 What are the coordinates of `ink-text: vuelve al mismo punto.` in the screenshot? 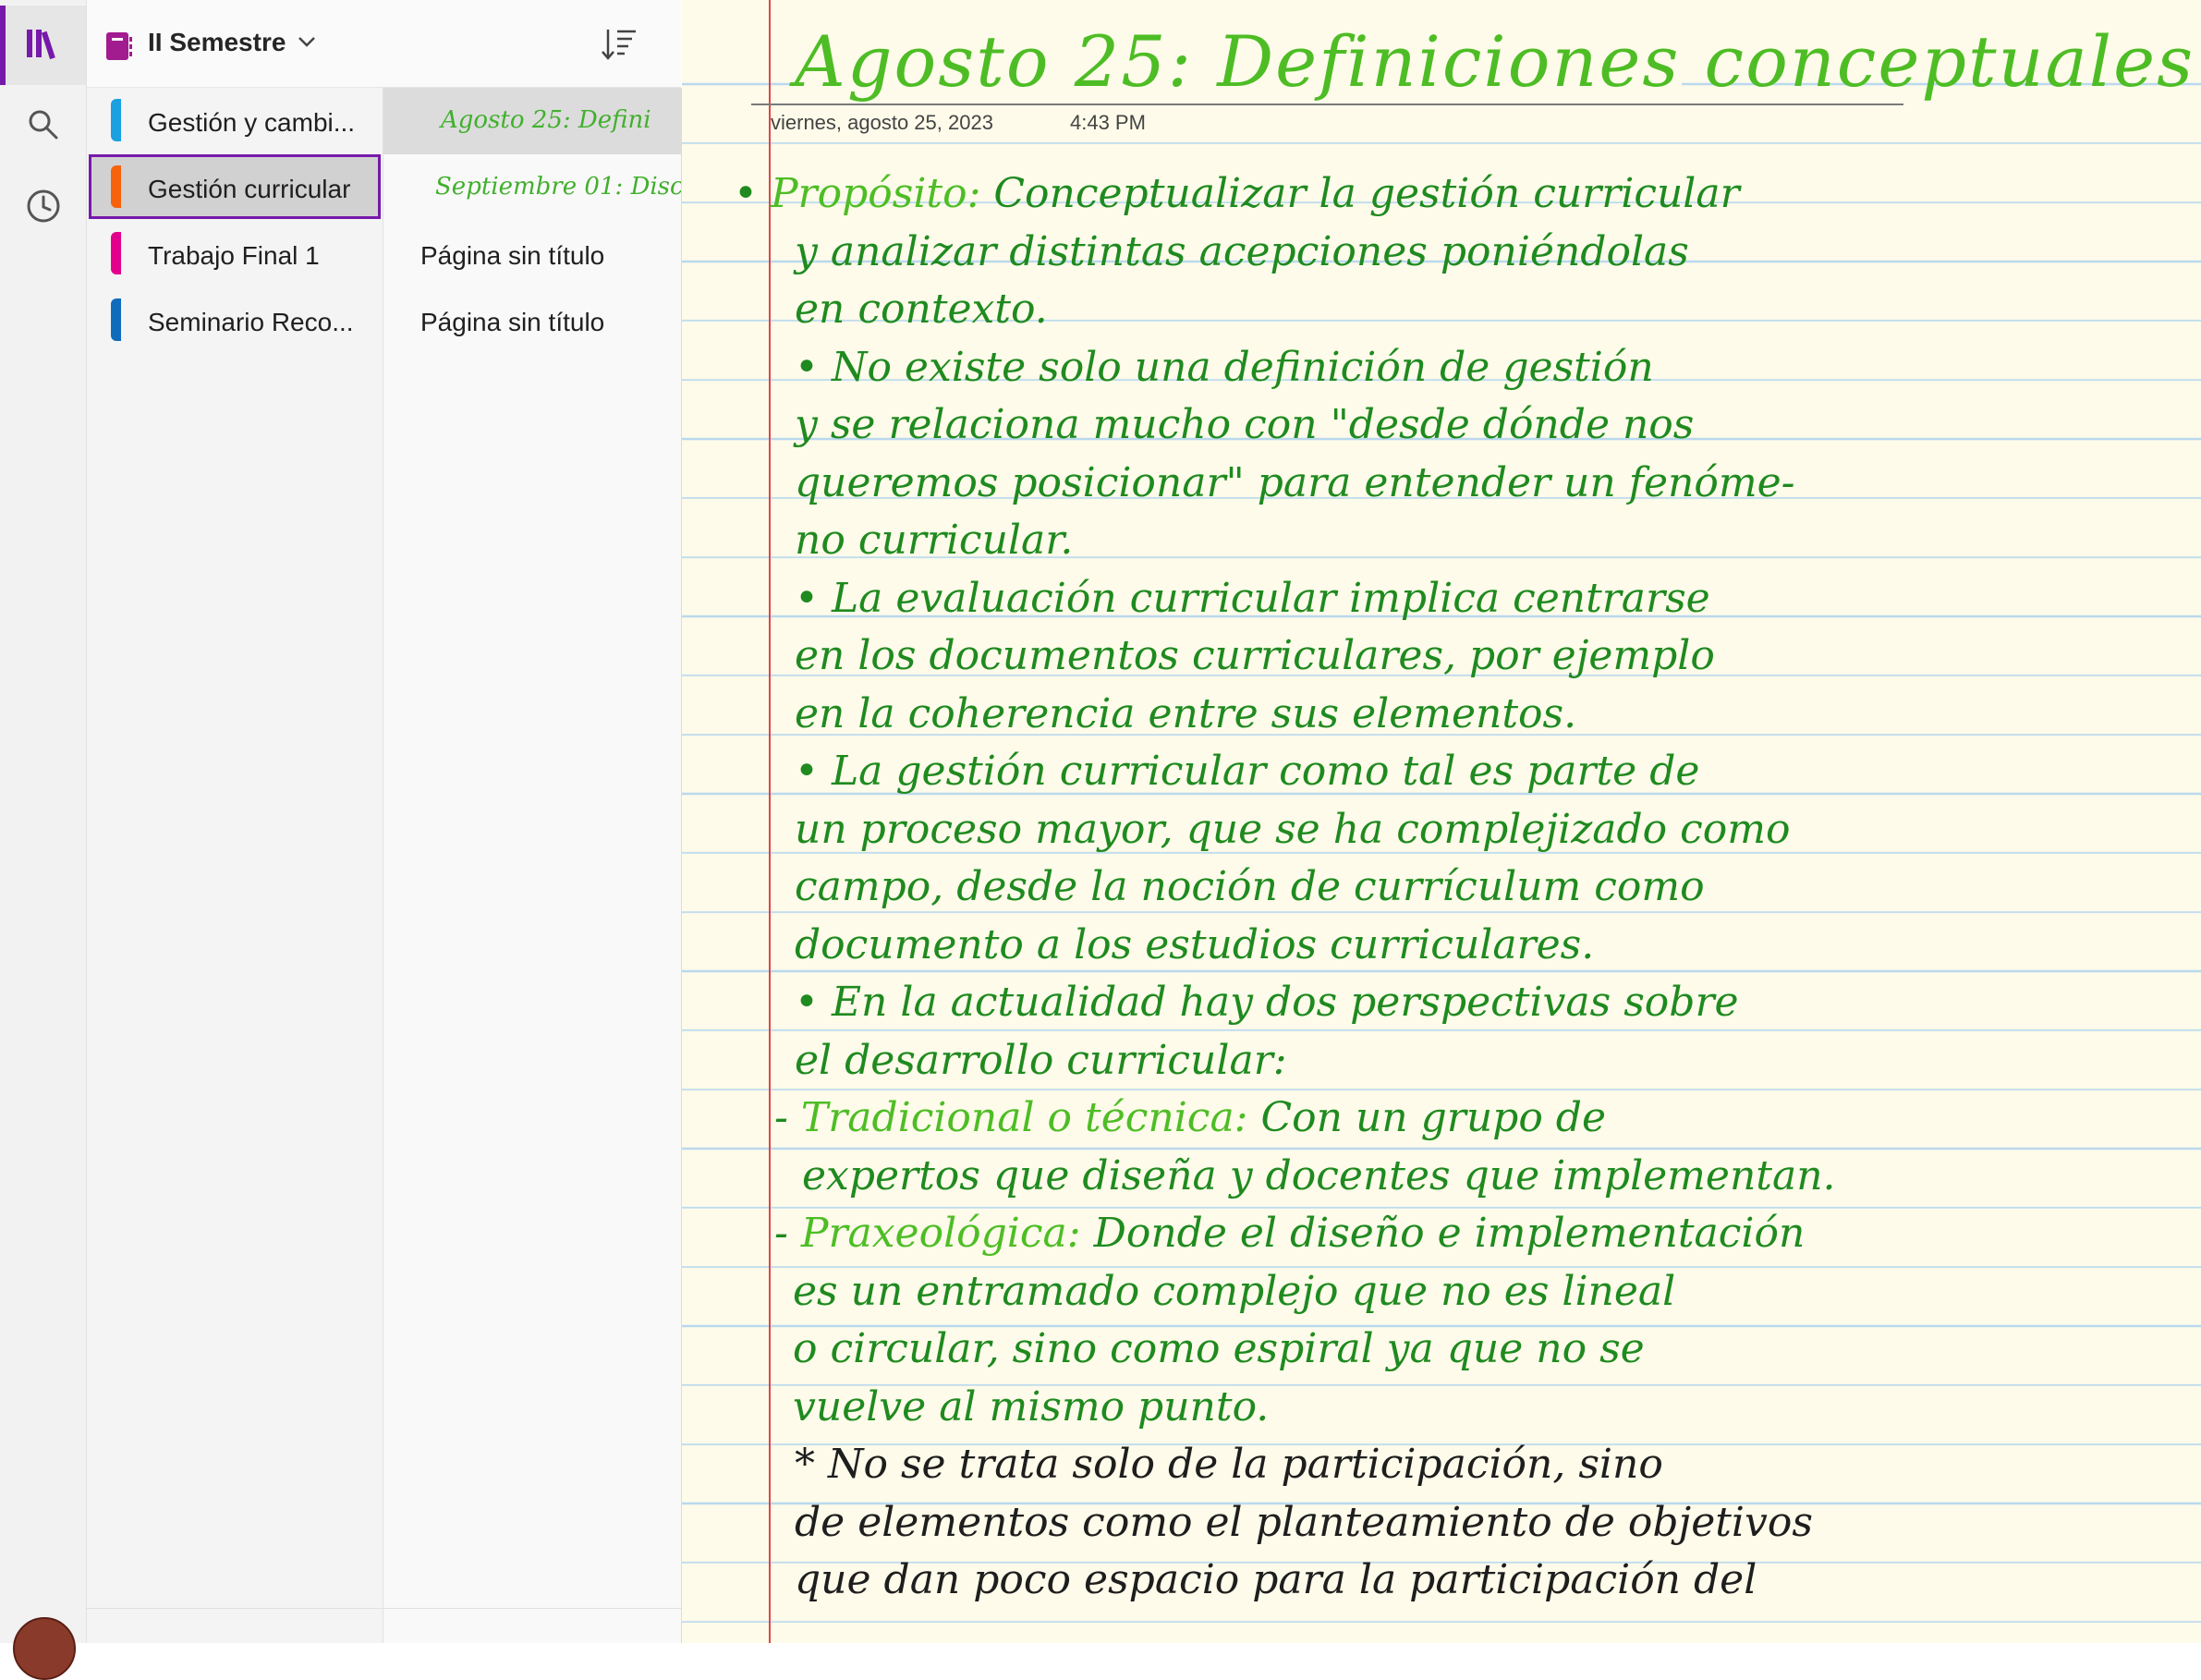 It's located at (1031, 1406).